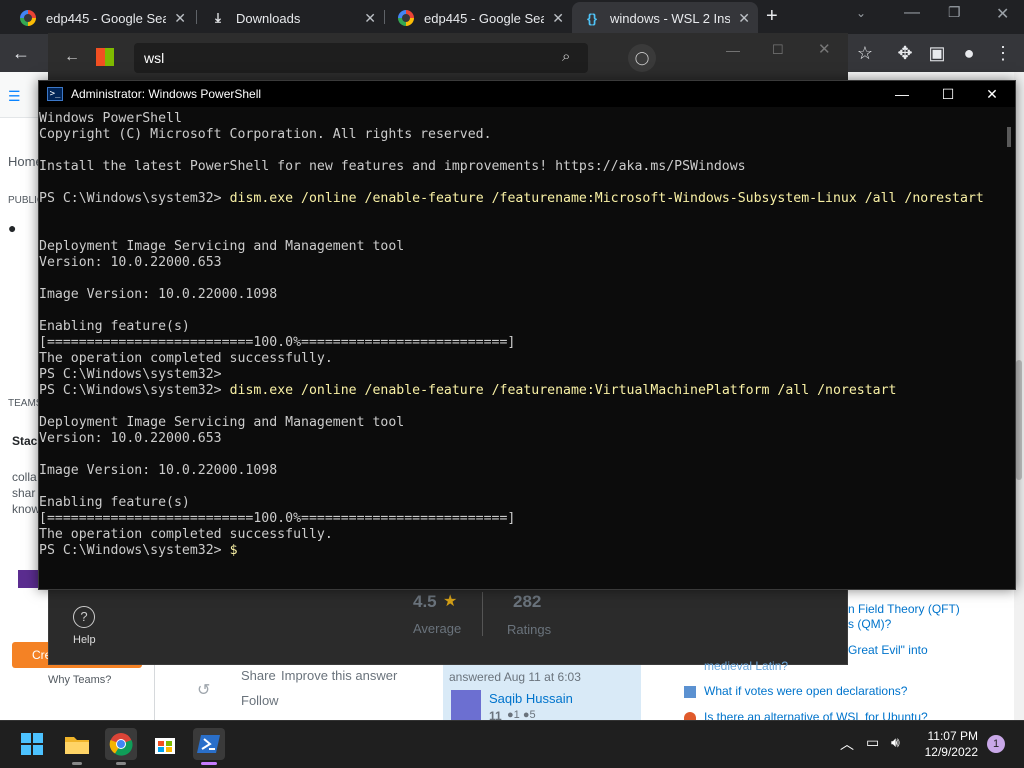 The width and height of the screenshot is (1024, 768). Describe the element at coordinates (954, 12) in the screenshot. I see `restore-icon: ❐` at that location.